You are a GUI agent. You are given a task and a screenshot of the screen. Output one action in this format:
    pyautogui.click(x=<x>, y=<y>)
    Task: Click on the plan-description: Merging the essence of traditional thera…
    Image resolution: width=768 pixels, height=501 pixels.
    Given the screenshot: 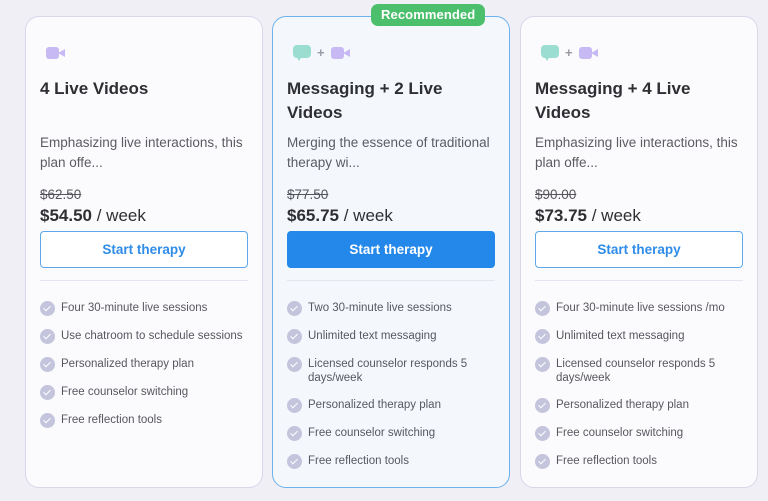 What is the action you would take?
    pyautogui.click(x=388, y=152)
    